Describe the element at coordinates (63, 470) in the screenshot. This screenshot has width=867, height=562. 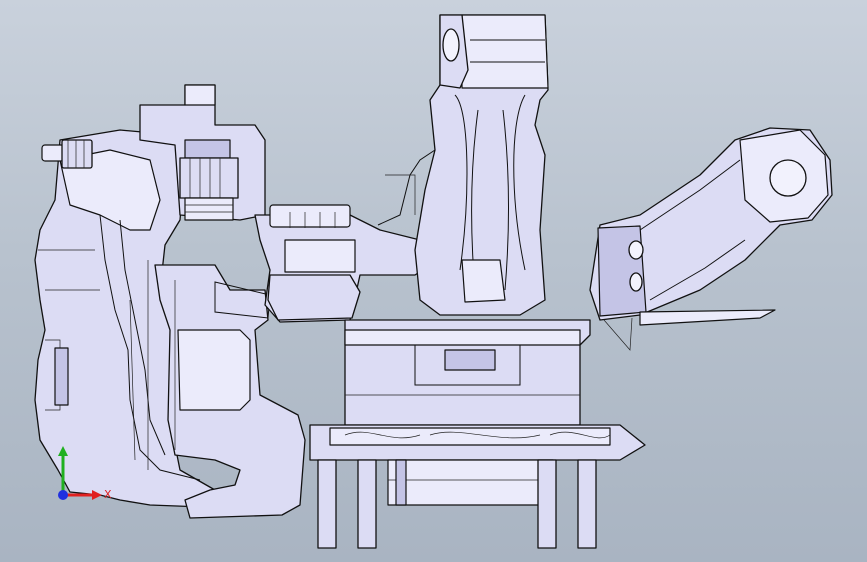
I see `z-axis-icon` at that location.